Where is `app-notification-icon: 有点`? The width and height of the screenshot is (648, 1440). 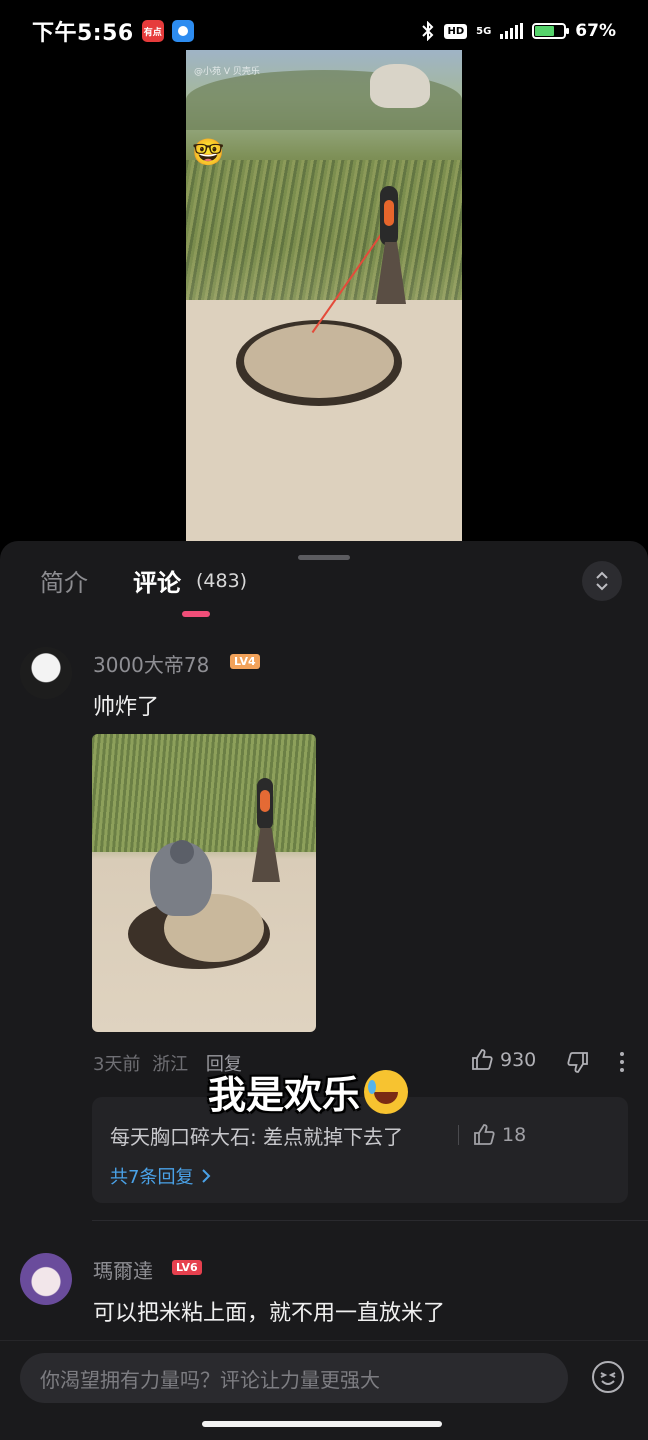 app-notification-icon: 有点 is located at coordinates (152, 31).